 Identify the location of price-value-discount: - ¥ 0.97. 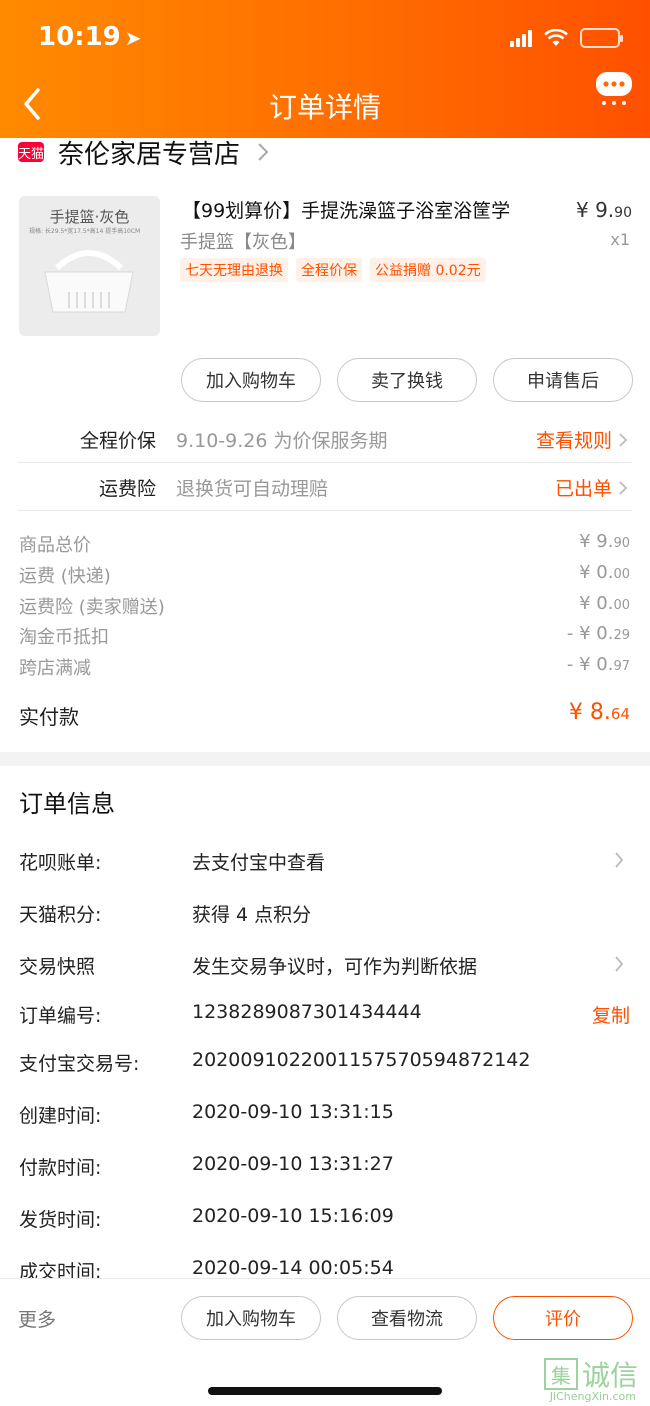
(598, 664).